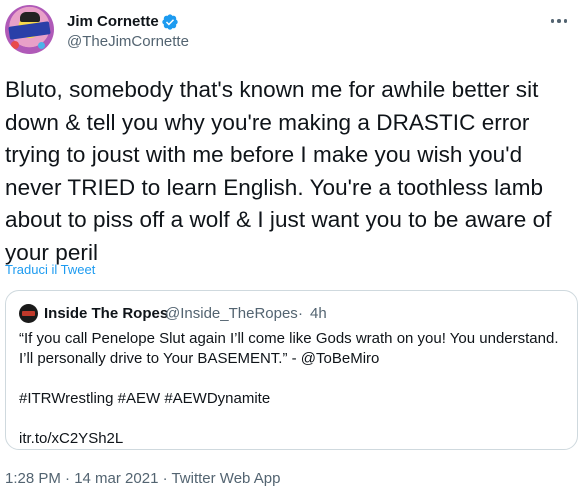 This screenshot has width=582, height=493. What do you see at coordinates (142, 479) in the screenshot?
I see `tweet-metadata: 1:28 PM · 14 mar 2021 · Twitter Web App` at bounding box center [142, 479].